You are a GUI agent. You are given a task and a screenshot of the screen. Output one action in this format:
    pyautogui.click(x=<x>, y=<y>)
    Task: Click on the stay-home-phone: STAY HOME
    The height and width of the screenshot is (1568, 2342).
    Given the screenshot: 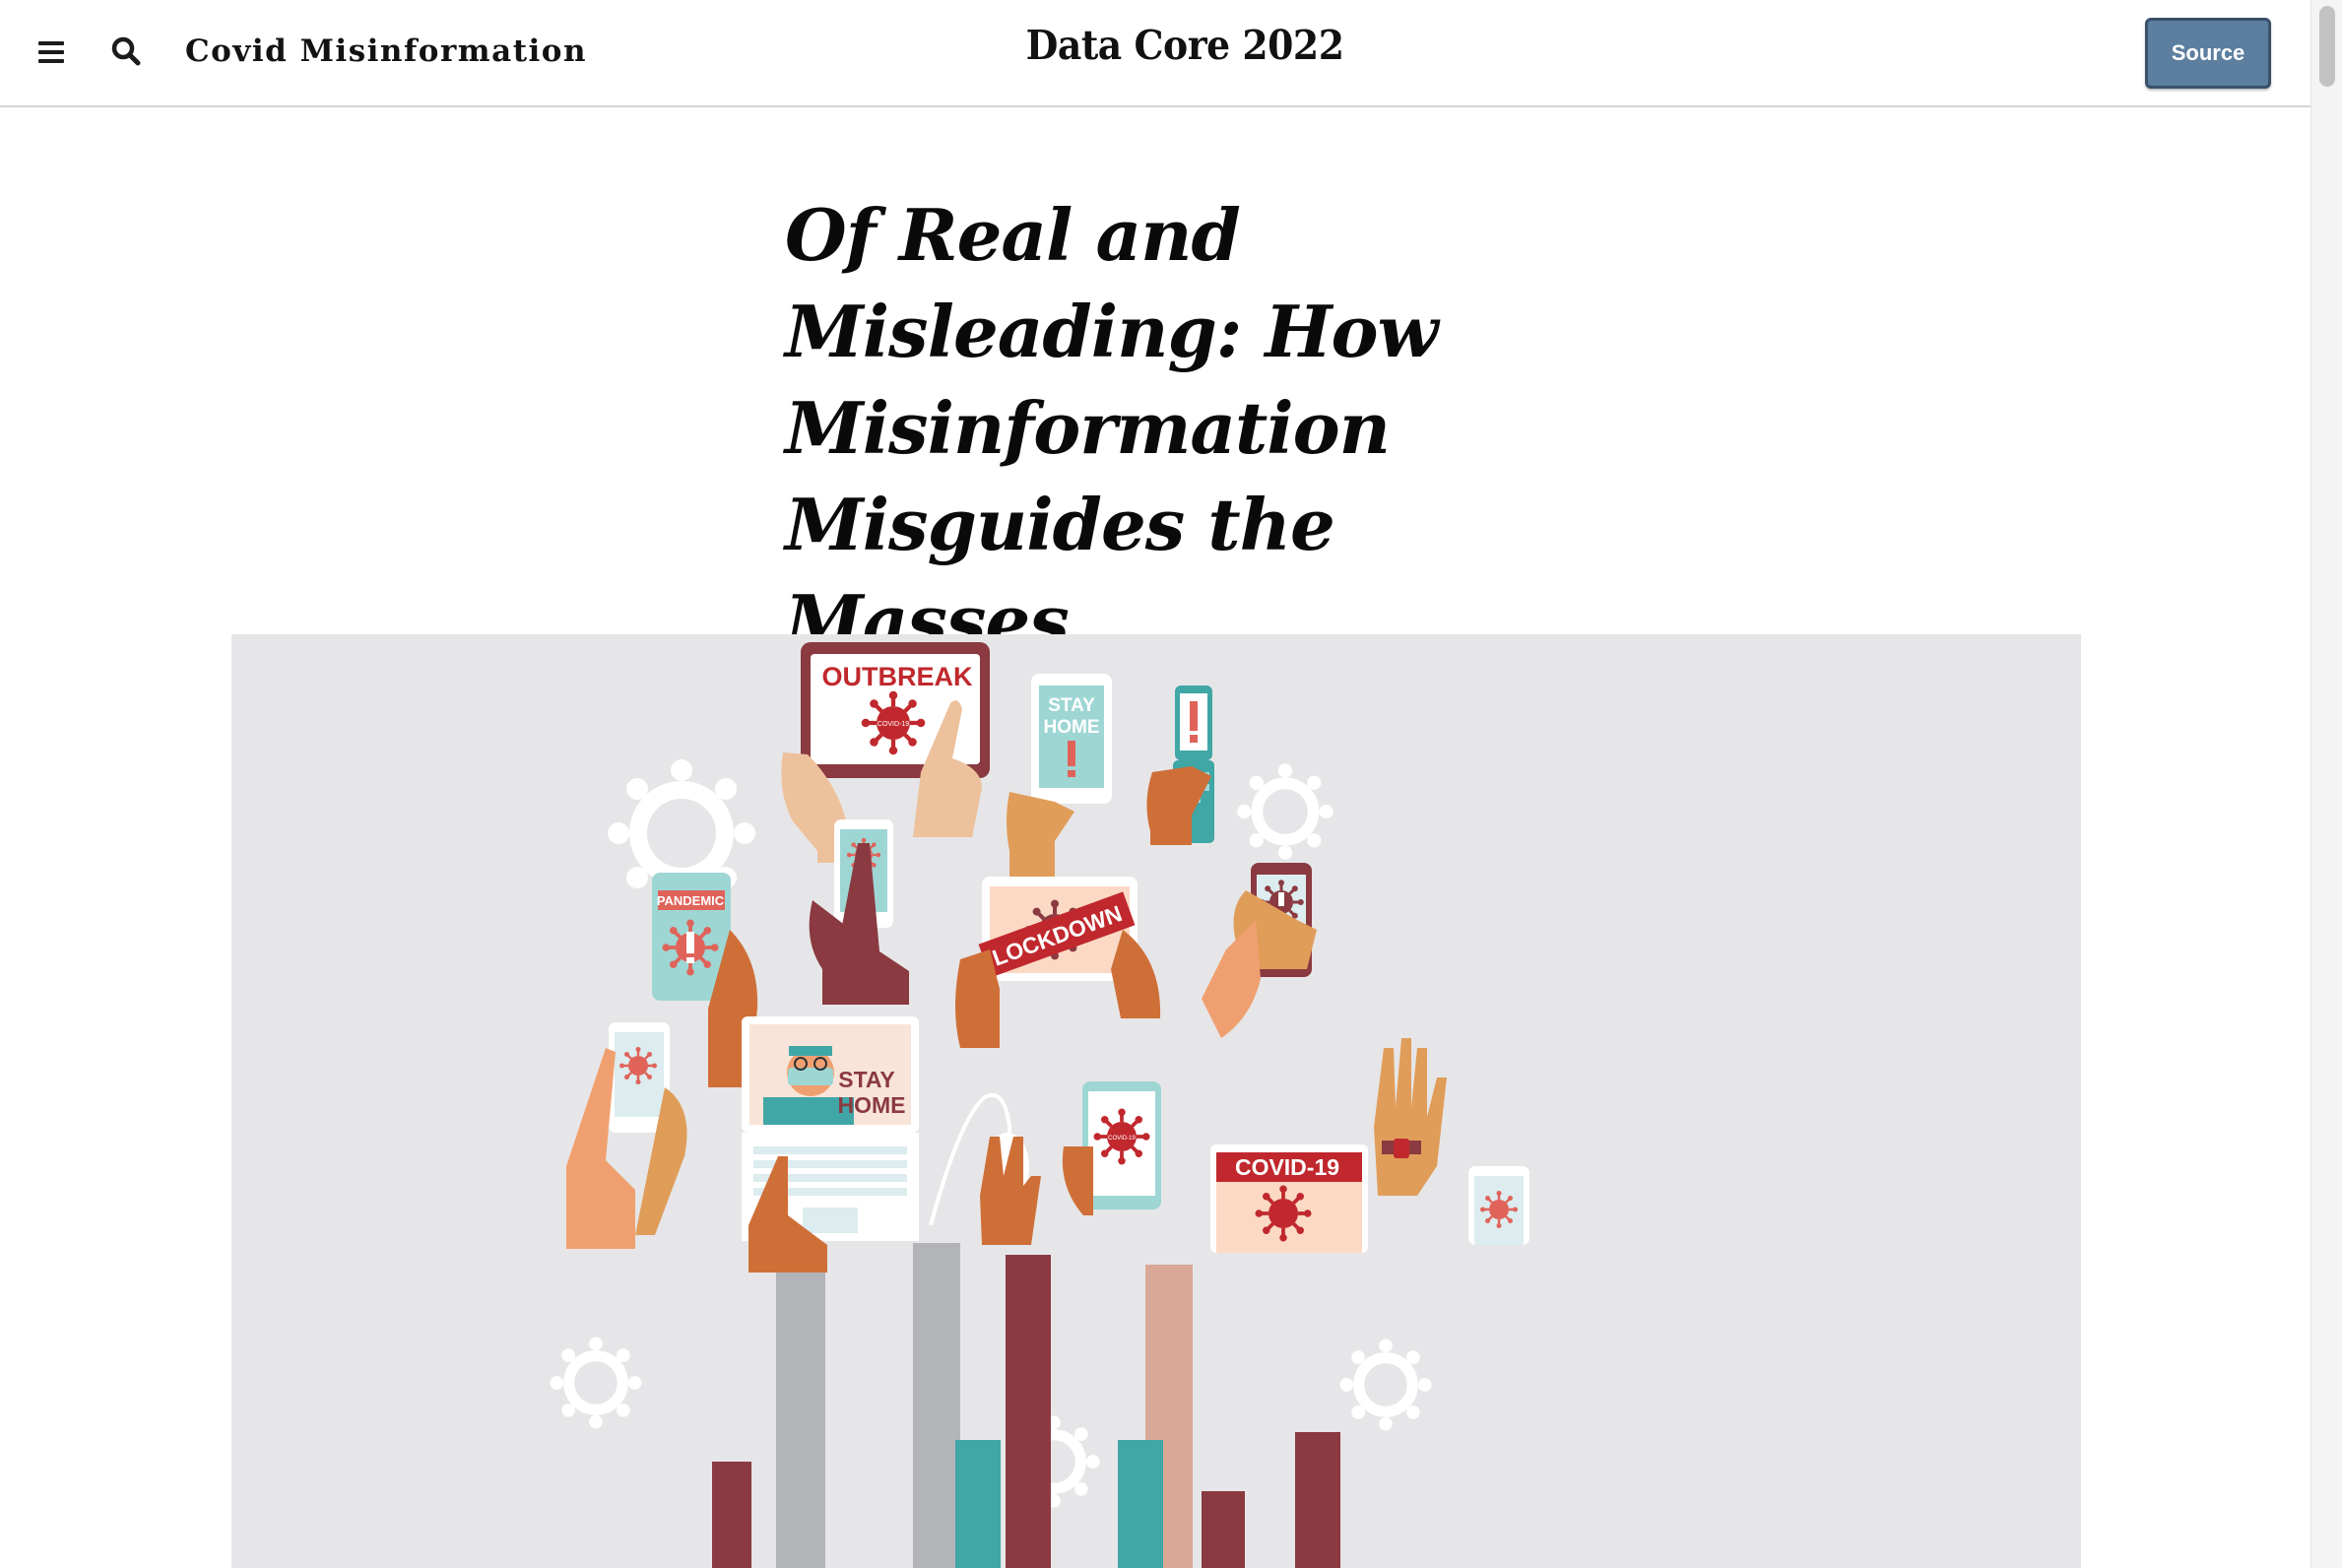 What is the action you would take?
    pyautogui.click(x=1072, y=739)
    